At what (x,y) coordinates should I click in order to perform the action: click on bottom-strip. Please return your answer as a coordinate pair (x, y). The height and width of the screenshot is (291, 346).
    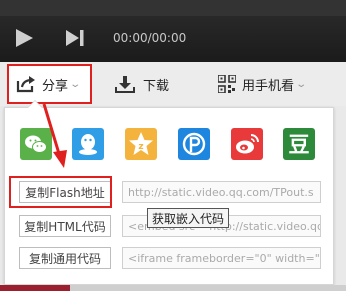
    Looking at the image, I should click on (173, 288).